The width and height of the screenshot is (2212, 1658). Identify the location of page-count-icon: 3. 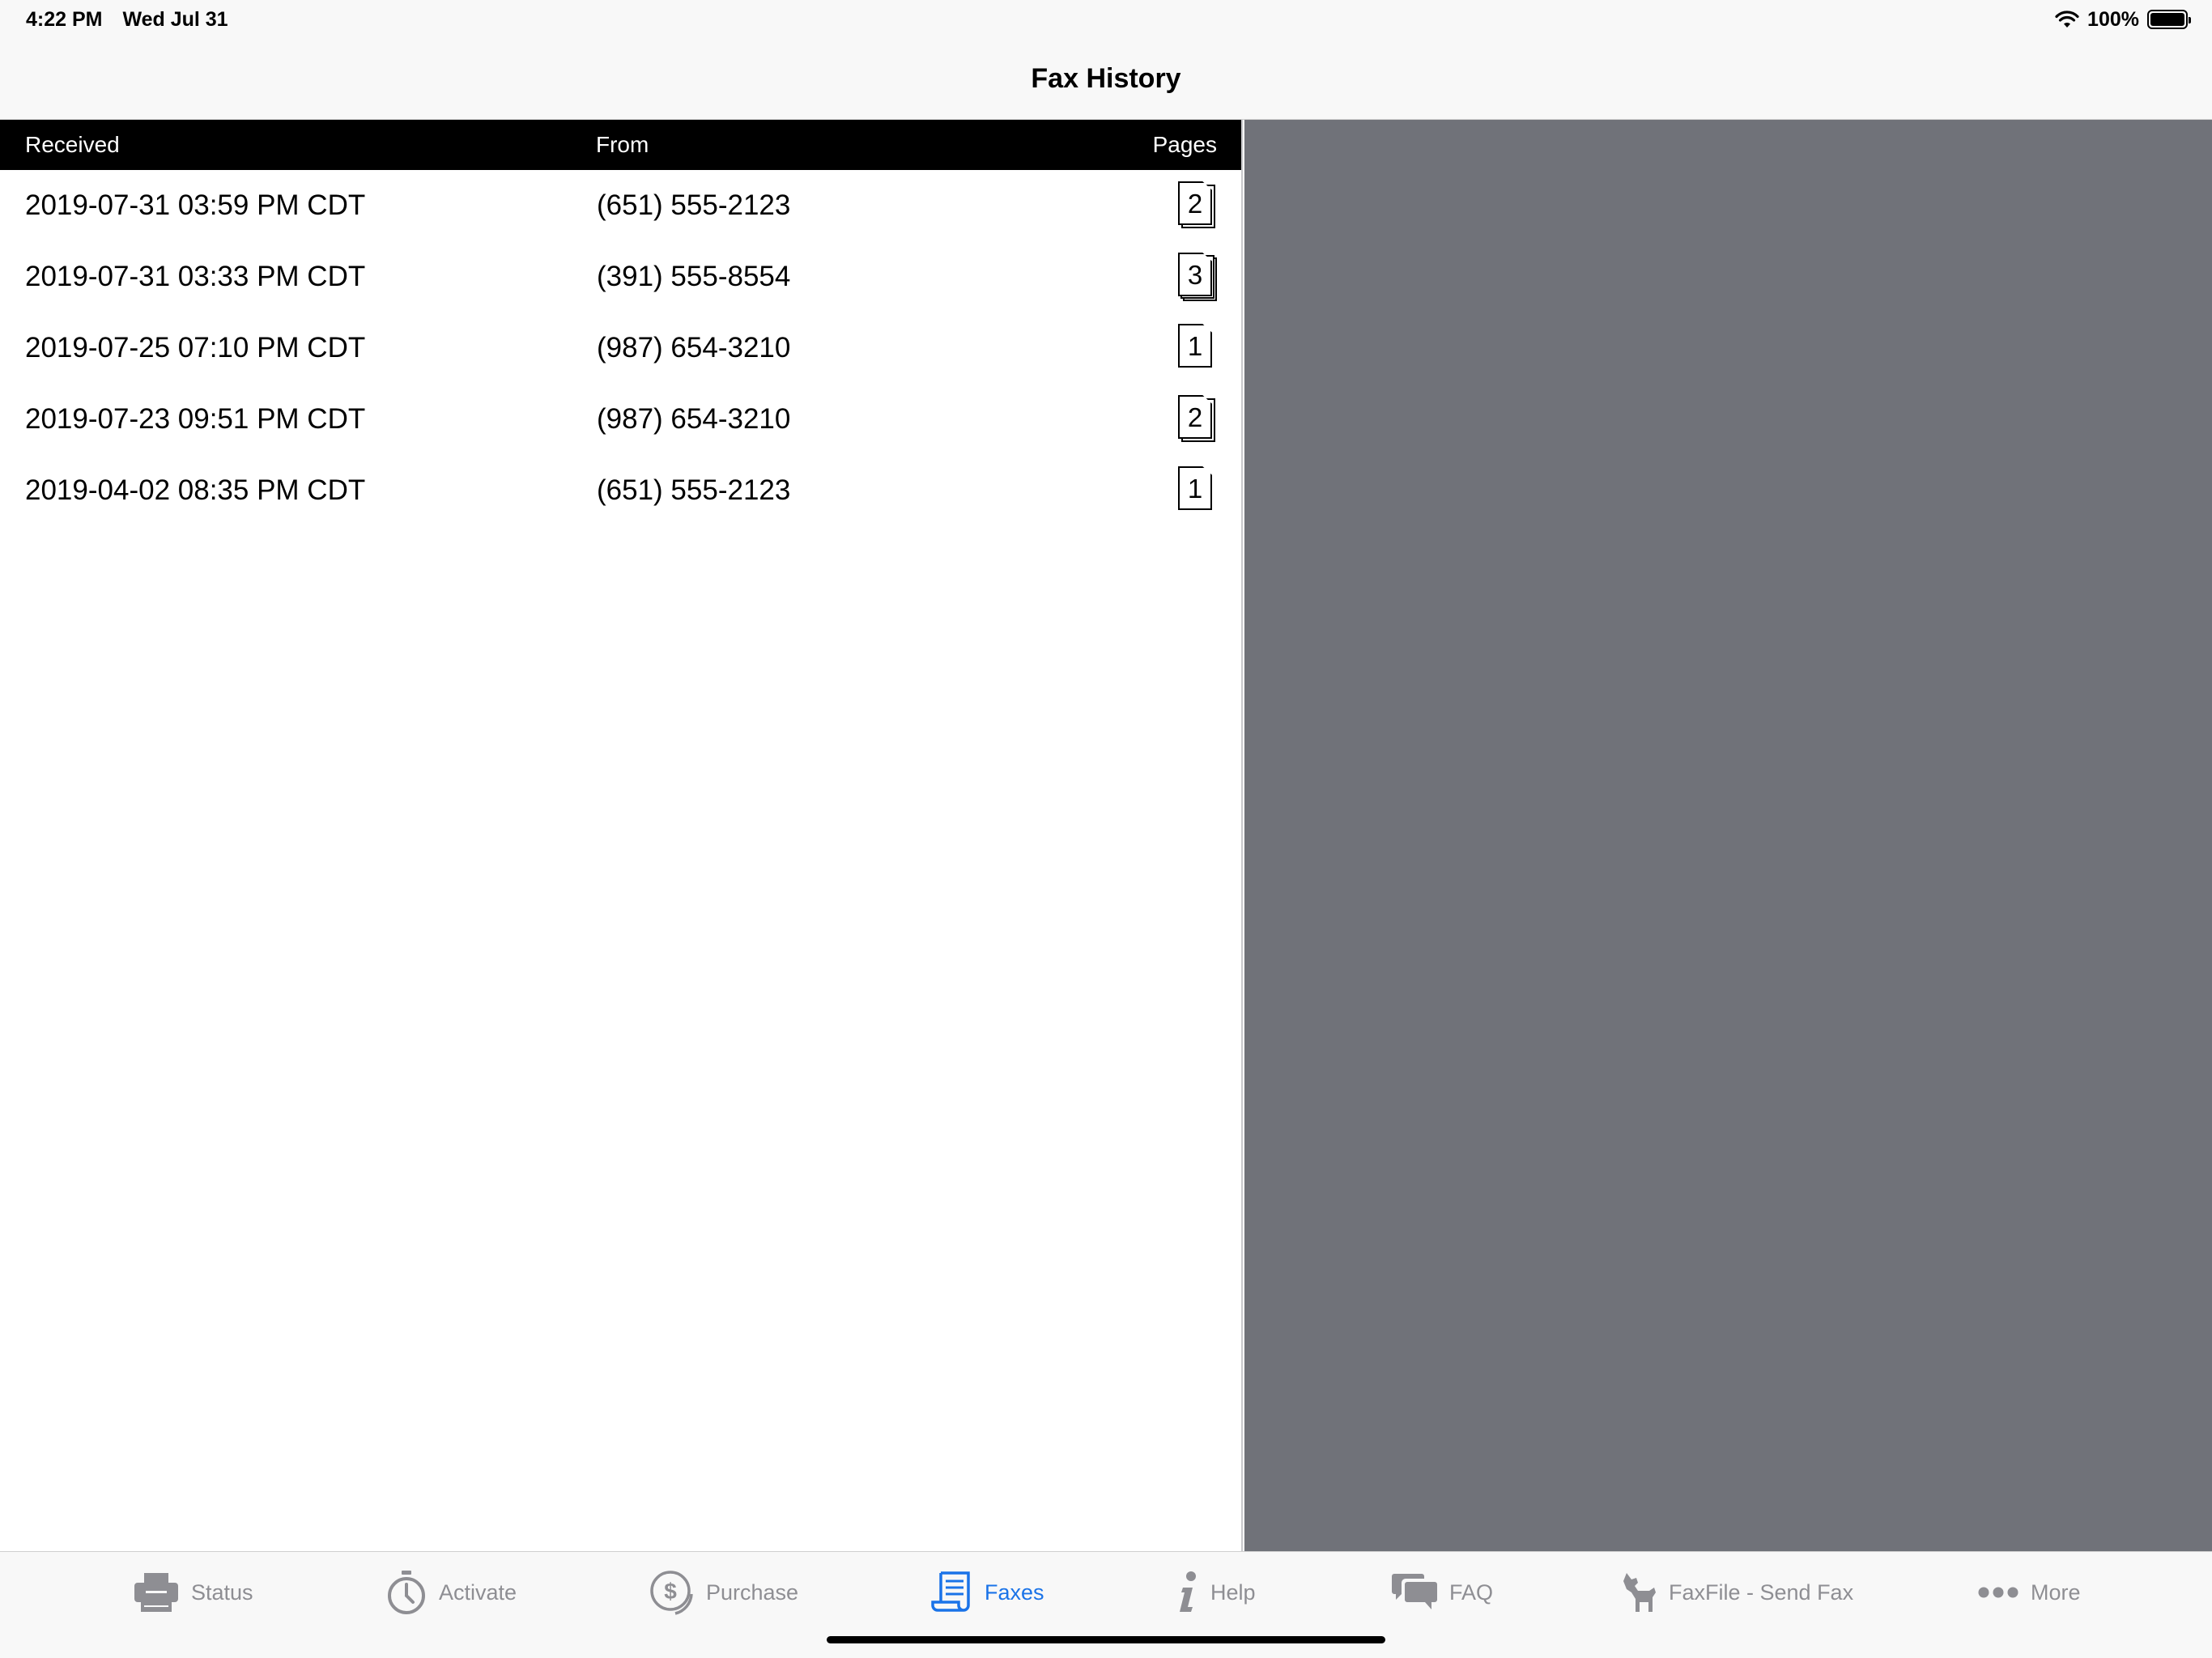
(1197, 277).